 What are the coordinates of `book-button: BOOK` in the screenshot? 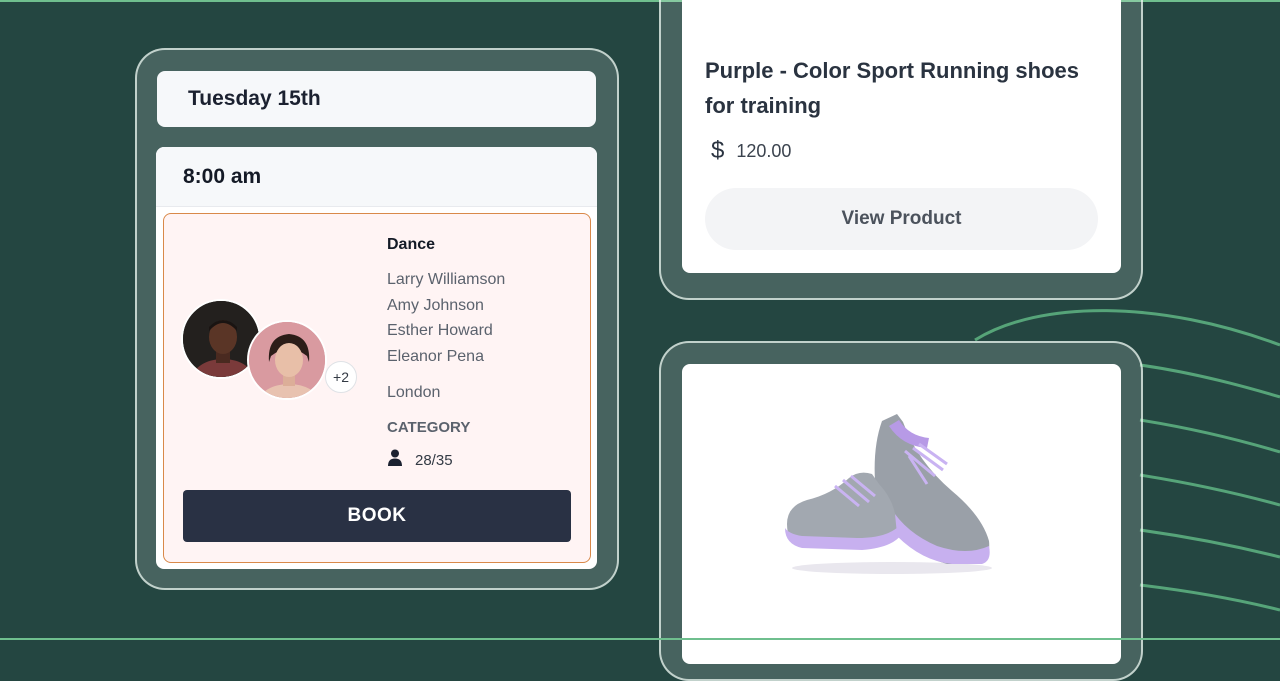 It's located at (377, 516).